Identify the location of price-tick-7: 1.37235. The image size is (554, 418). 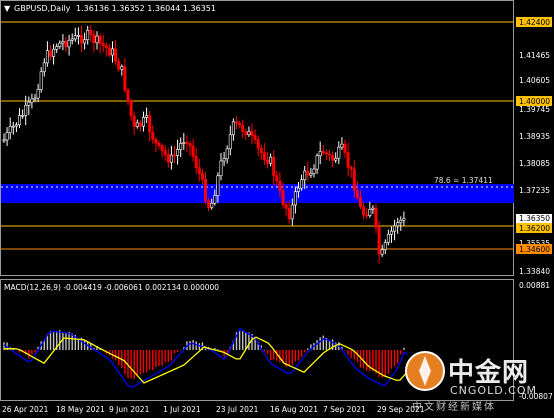
(534, 190).